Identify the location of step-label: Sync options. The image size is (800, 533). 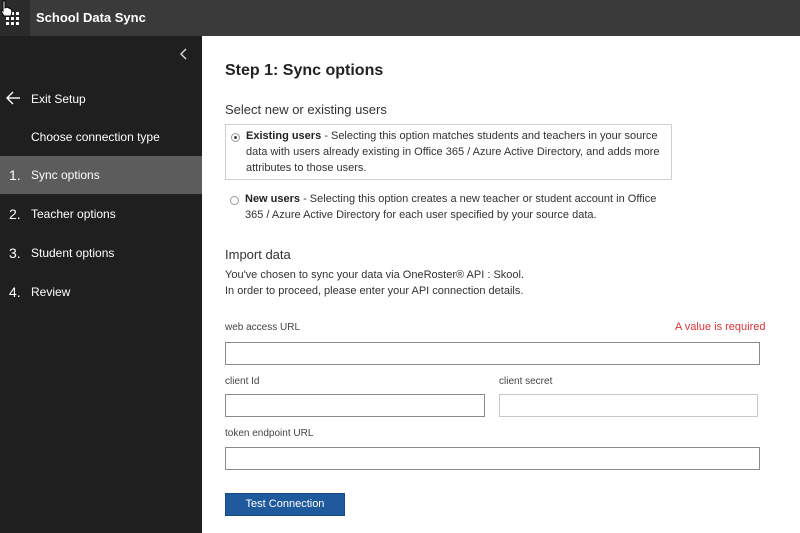
(65, 175).